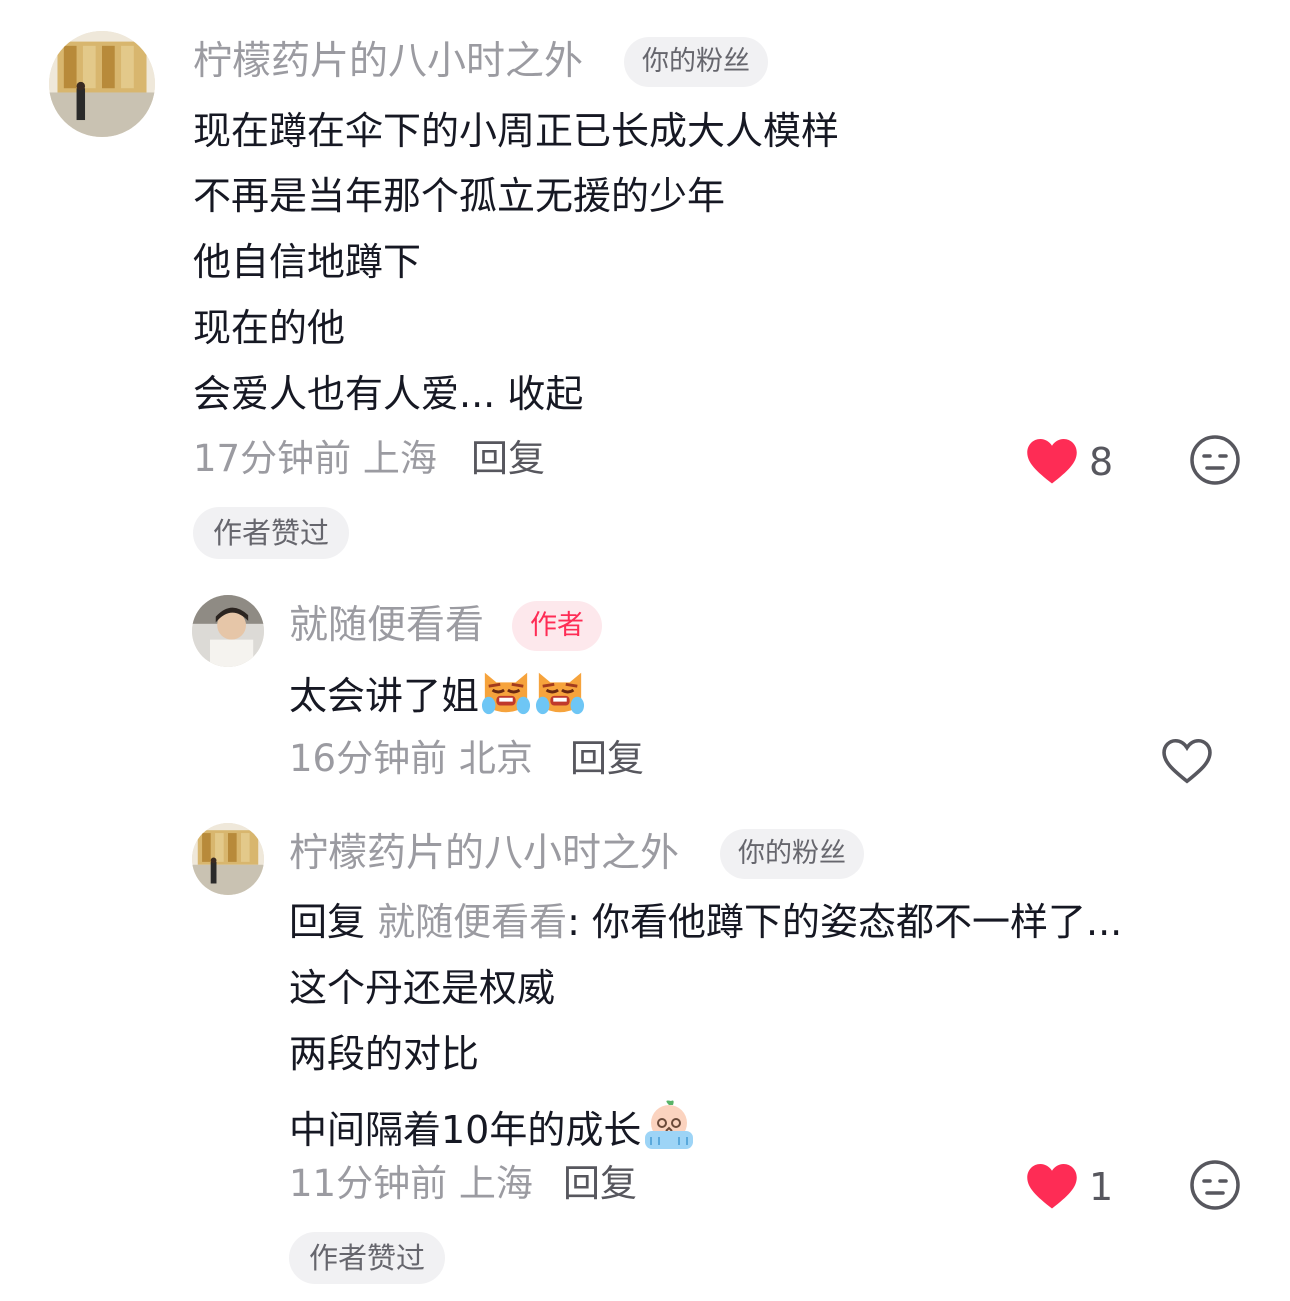 Image resolution: width=1290 pixels, height=1301 pixels. Describe the element at coordinates (272, 458) in the screenshot. I see `timestamp: 17分钟前` at that location.